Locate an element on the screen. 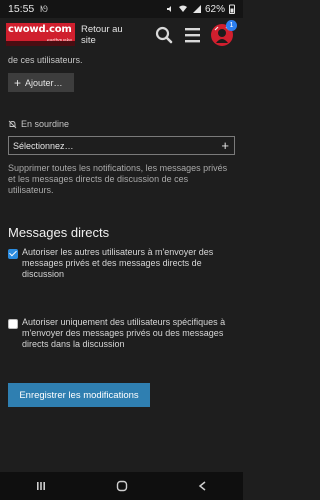  home-icon is located at coordinates (122, 486).